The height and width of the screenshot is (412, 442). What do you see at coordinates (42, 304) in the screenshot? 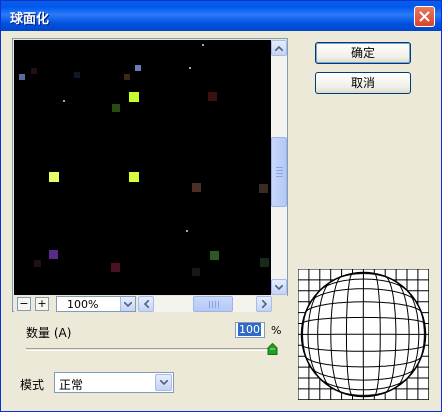
I see `zoom-in-button: +` at bounding box center [42, 304].